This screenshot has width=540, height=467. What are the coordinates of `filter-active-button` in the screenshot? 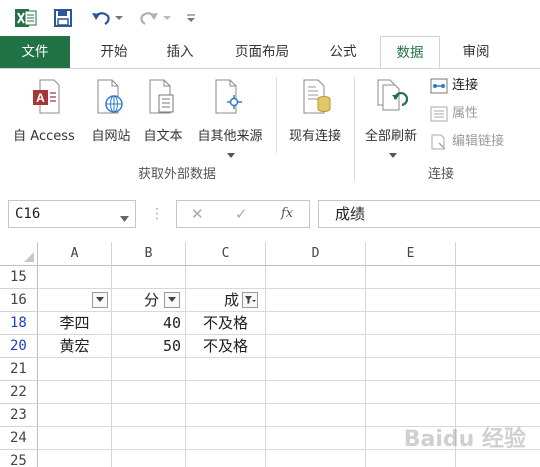 It's located at (250, 300).